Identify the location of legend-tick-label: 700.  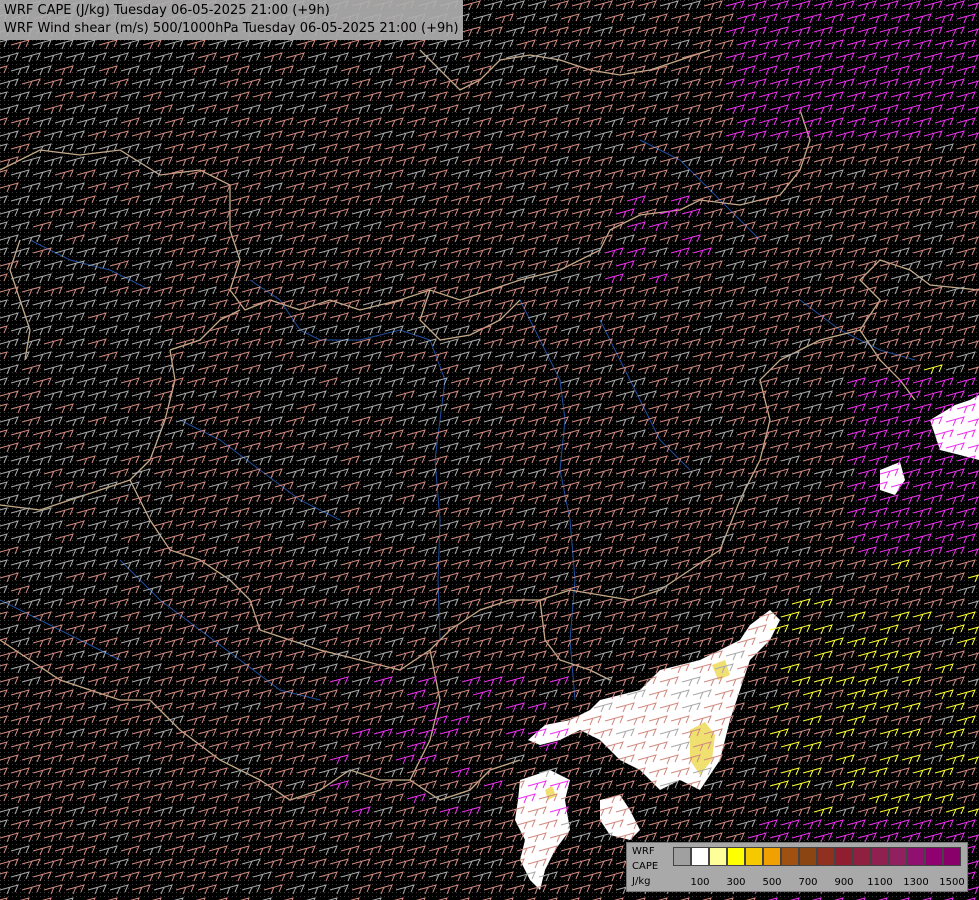
(808, 882).